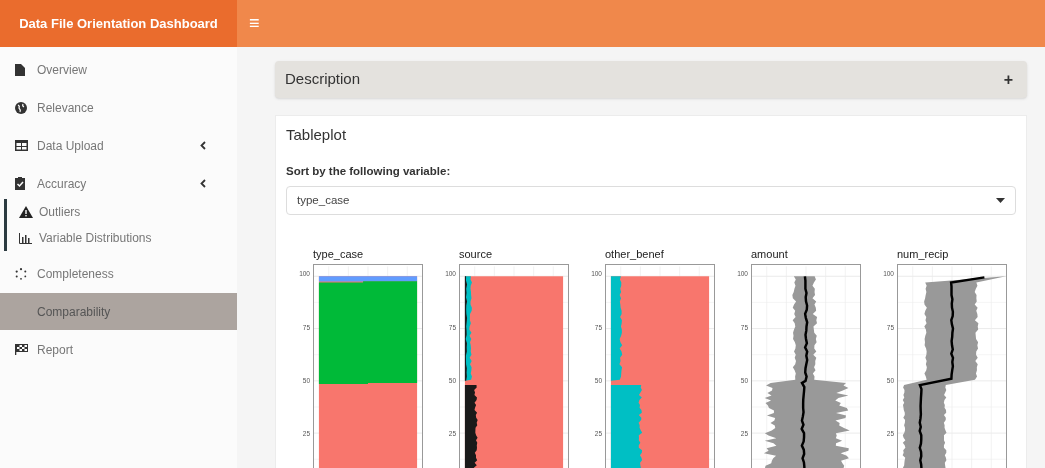 The height and width of the screenshot is (468, 1045). Describe the element at coordinates (369, 171) in the screenshot. I see `field-label: Sort by the following variable:` at that location.